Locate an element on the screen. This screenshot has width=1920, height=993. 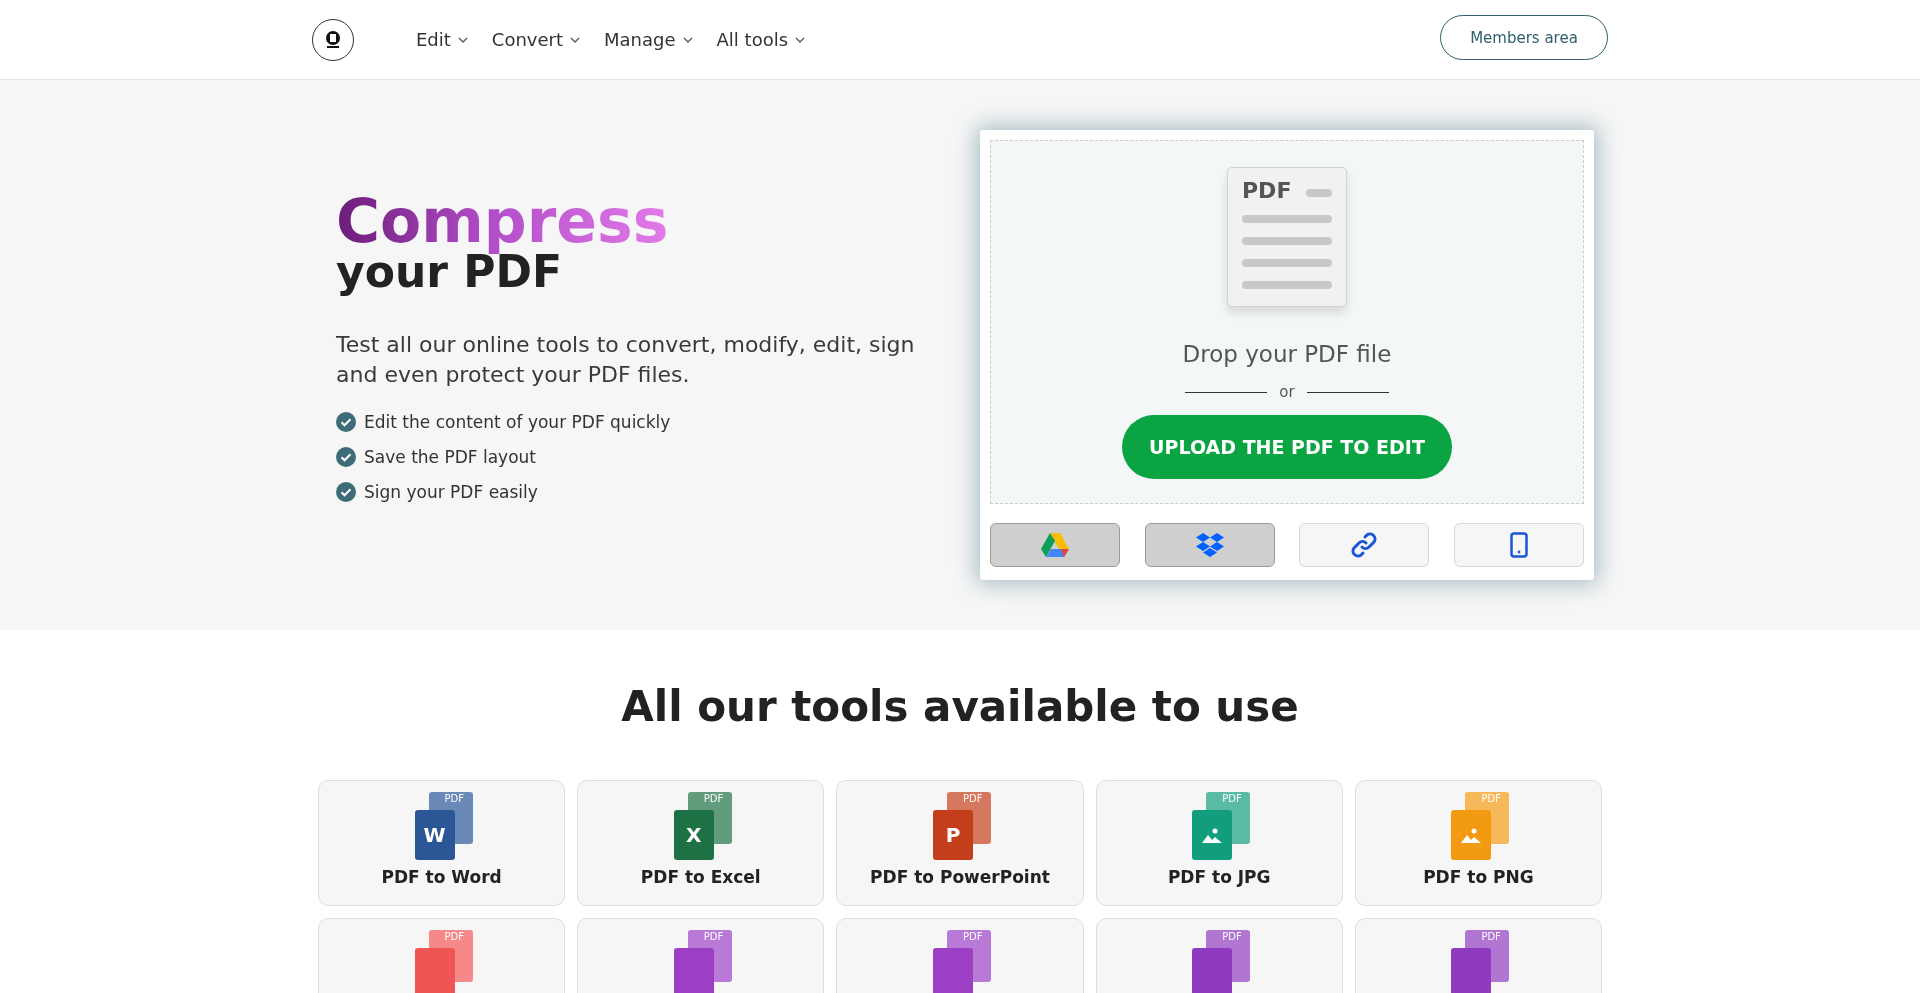
nav-menu-item: Manage is located at coordinates (648, 39).